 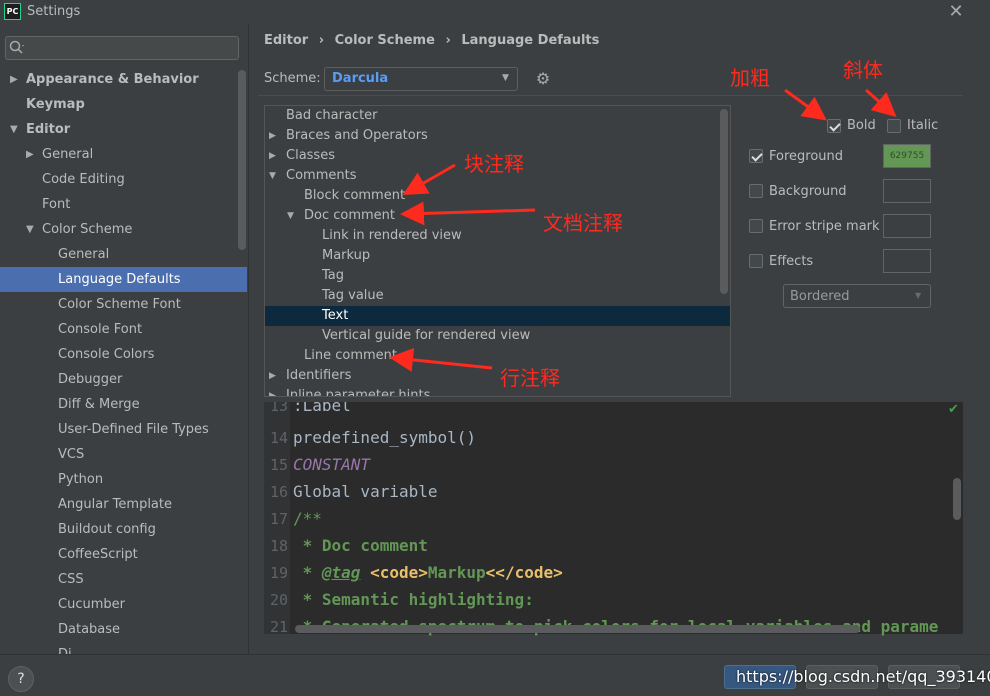 What do you see at coordinates (89, 629) in the screenshot?
I see `sidebar-item-label: Database` at bounding box center [89, 629].